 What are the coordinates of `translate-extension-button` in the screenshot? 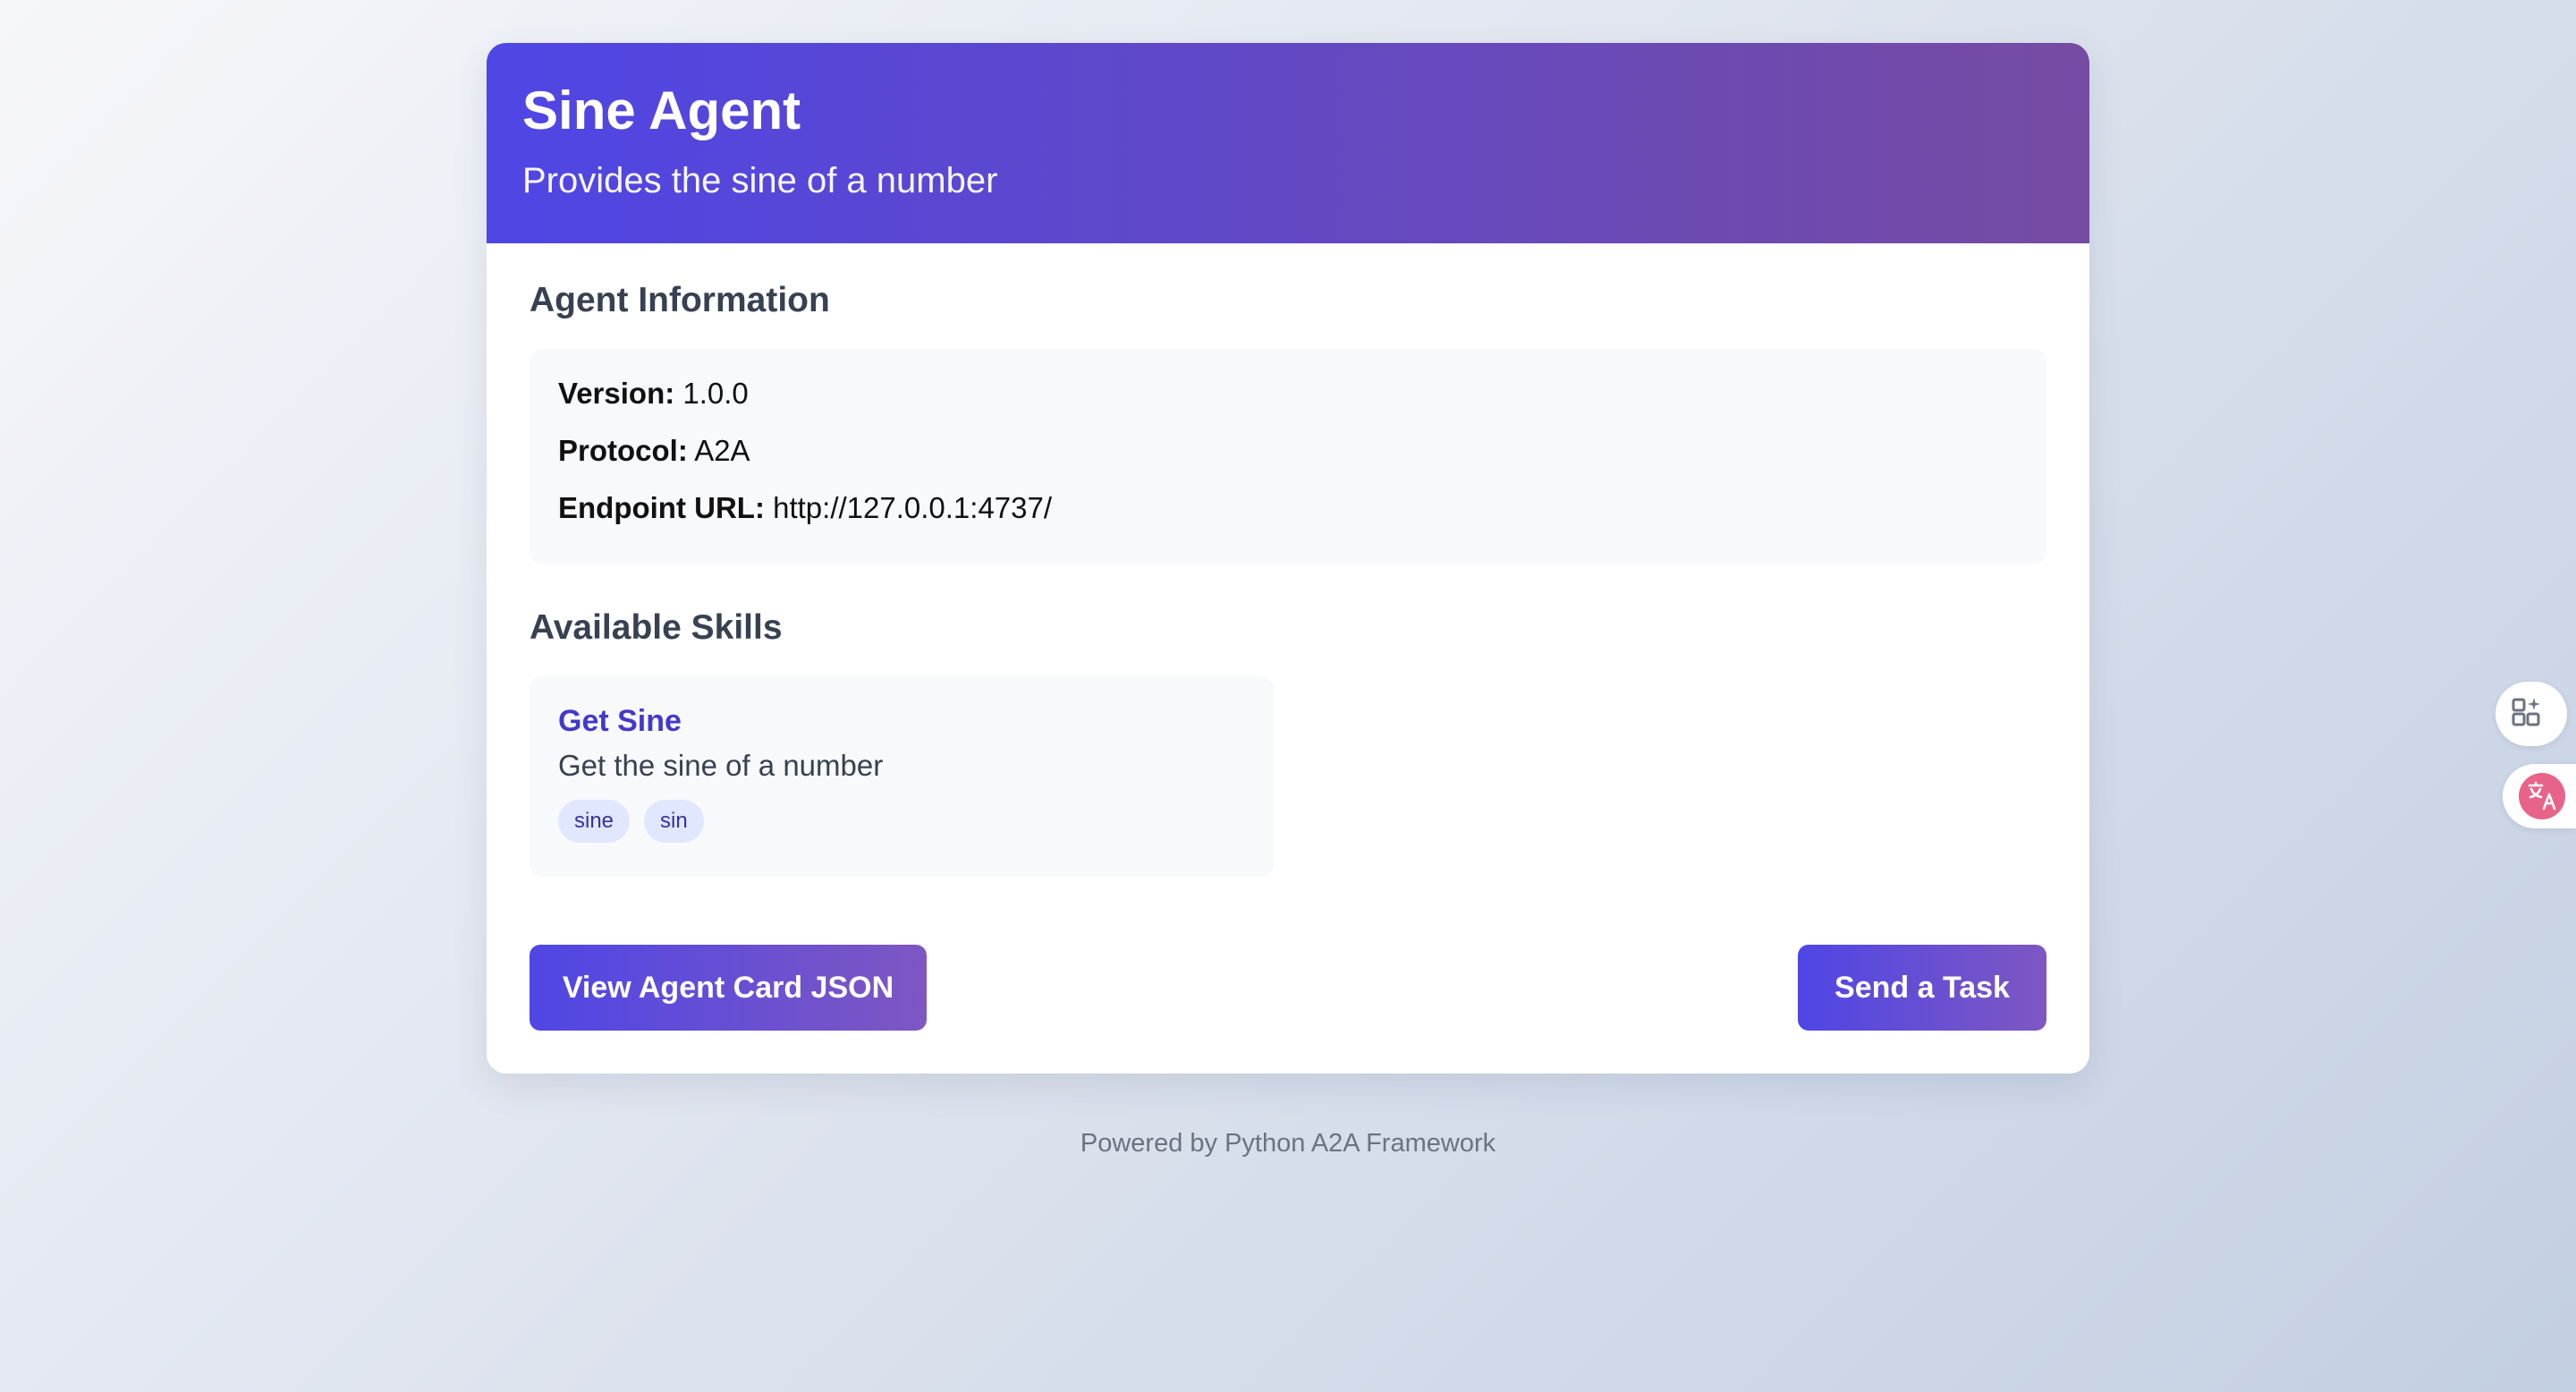 It's located at (2539, 796).